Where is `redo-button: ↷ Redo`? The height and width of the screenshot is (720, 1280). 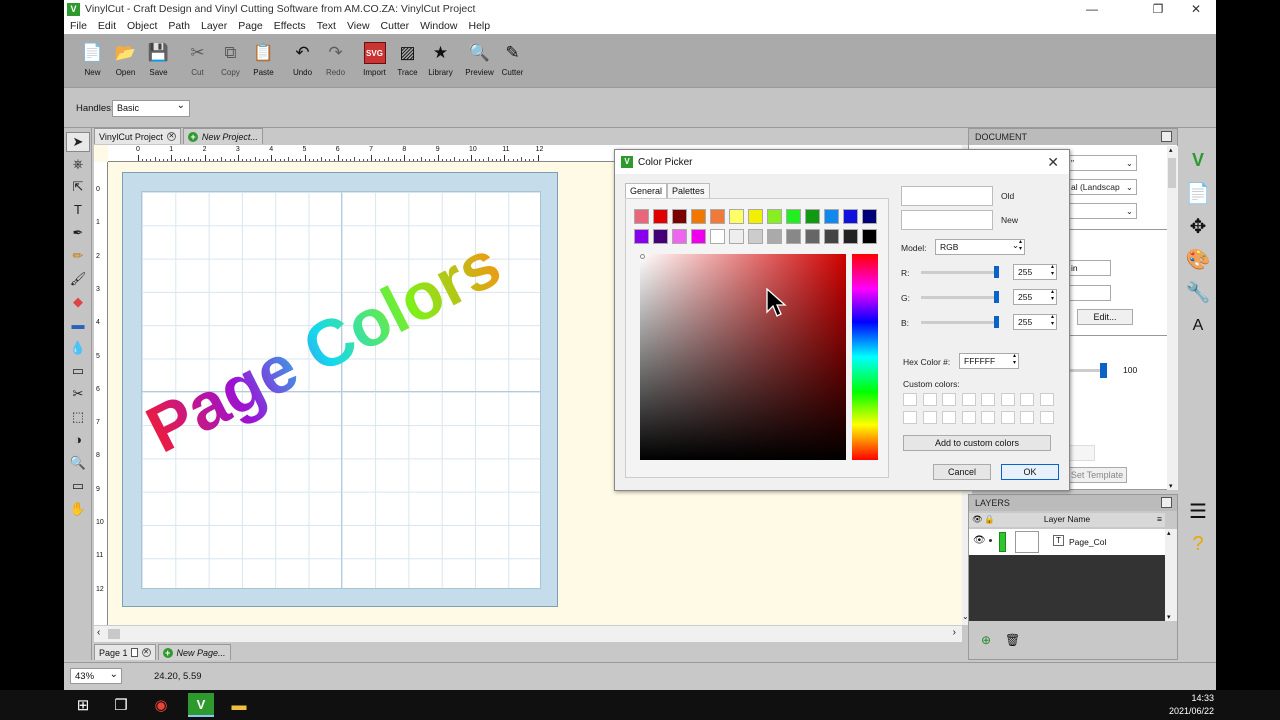 redo-button: ↷ Redo is located at coordinates (335, 61).